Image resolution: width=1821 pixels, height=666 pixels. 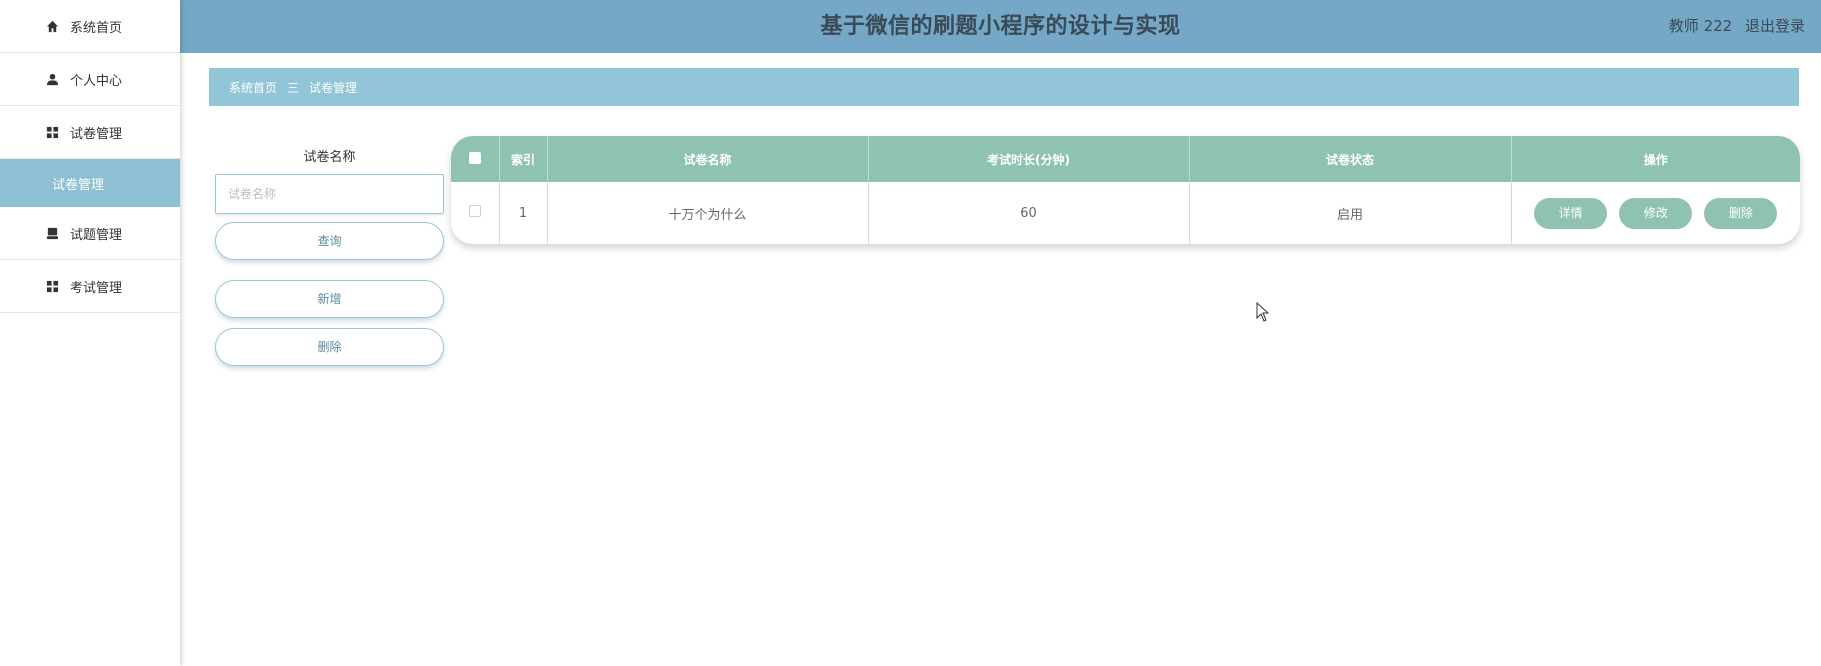 What do you see at coordinates (1700, 26) in the screenshot?
I see `user-label: 教师 222` at bounding box center [1700, 26].